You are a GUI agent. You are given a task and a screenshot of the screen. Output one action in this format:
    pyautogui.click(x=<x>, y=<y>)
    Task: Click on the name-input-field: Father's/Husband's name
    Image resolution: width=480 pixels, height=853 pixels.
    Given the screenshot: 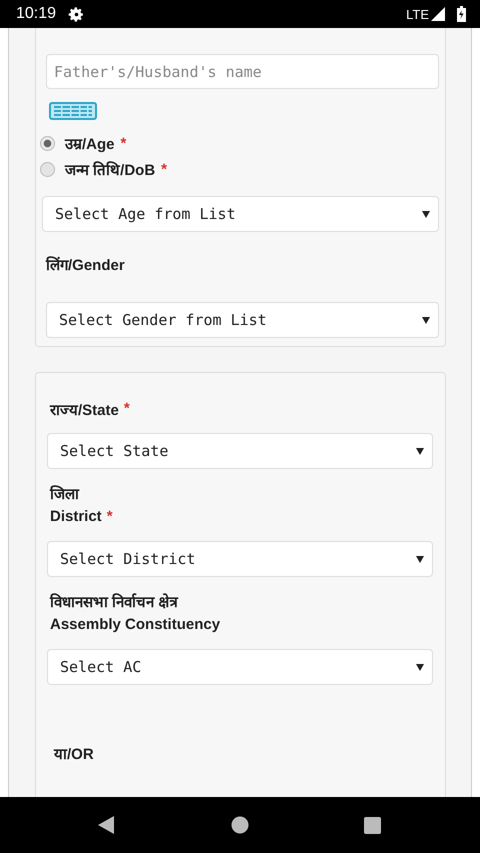 What is the action you would take?
    pyautogui.click(x=242, y=71)
    